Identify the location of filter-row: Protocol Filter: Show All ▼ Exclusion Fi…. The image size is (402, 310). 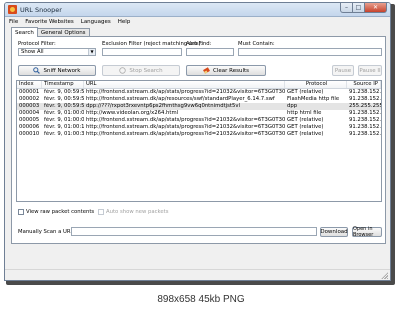
(199, 51).